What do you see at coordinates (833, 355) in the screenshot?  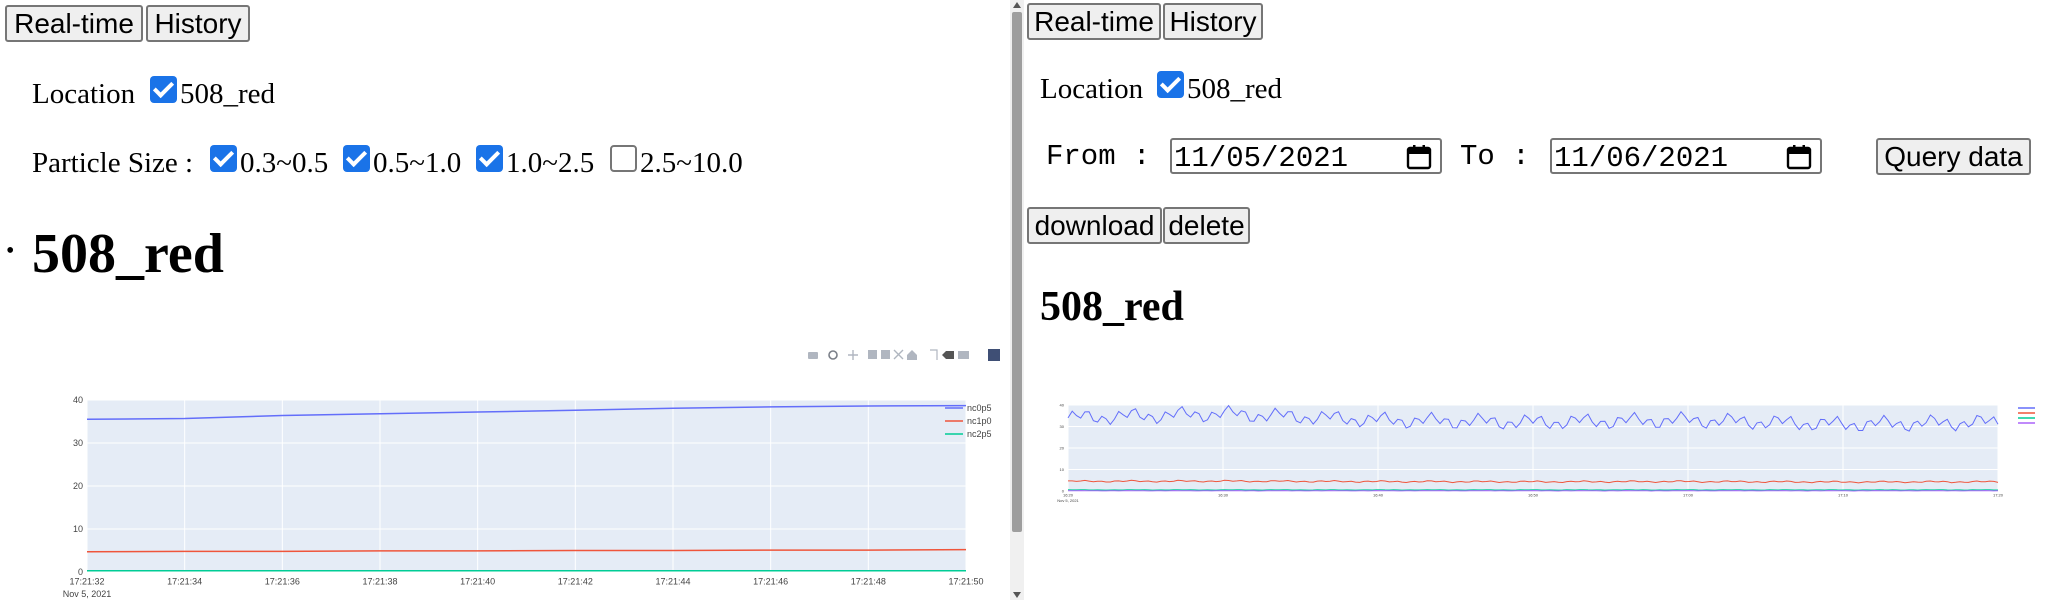 I see `zoom-icon` at bounding box center [833, 355].